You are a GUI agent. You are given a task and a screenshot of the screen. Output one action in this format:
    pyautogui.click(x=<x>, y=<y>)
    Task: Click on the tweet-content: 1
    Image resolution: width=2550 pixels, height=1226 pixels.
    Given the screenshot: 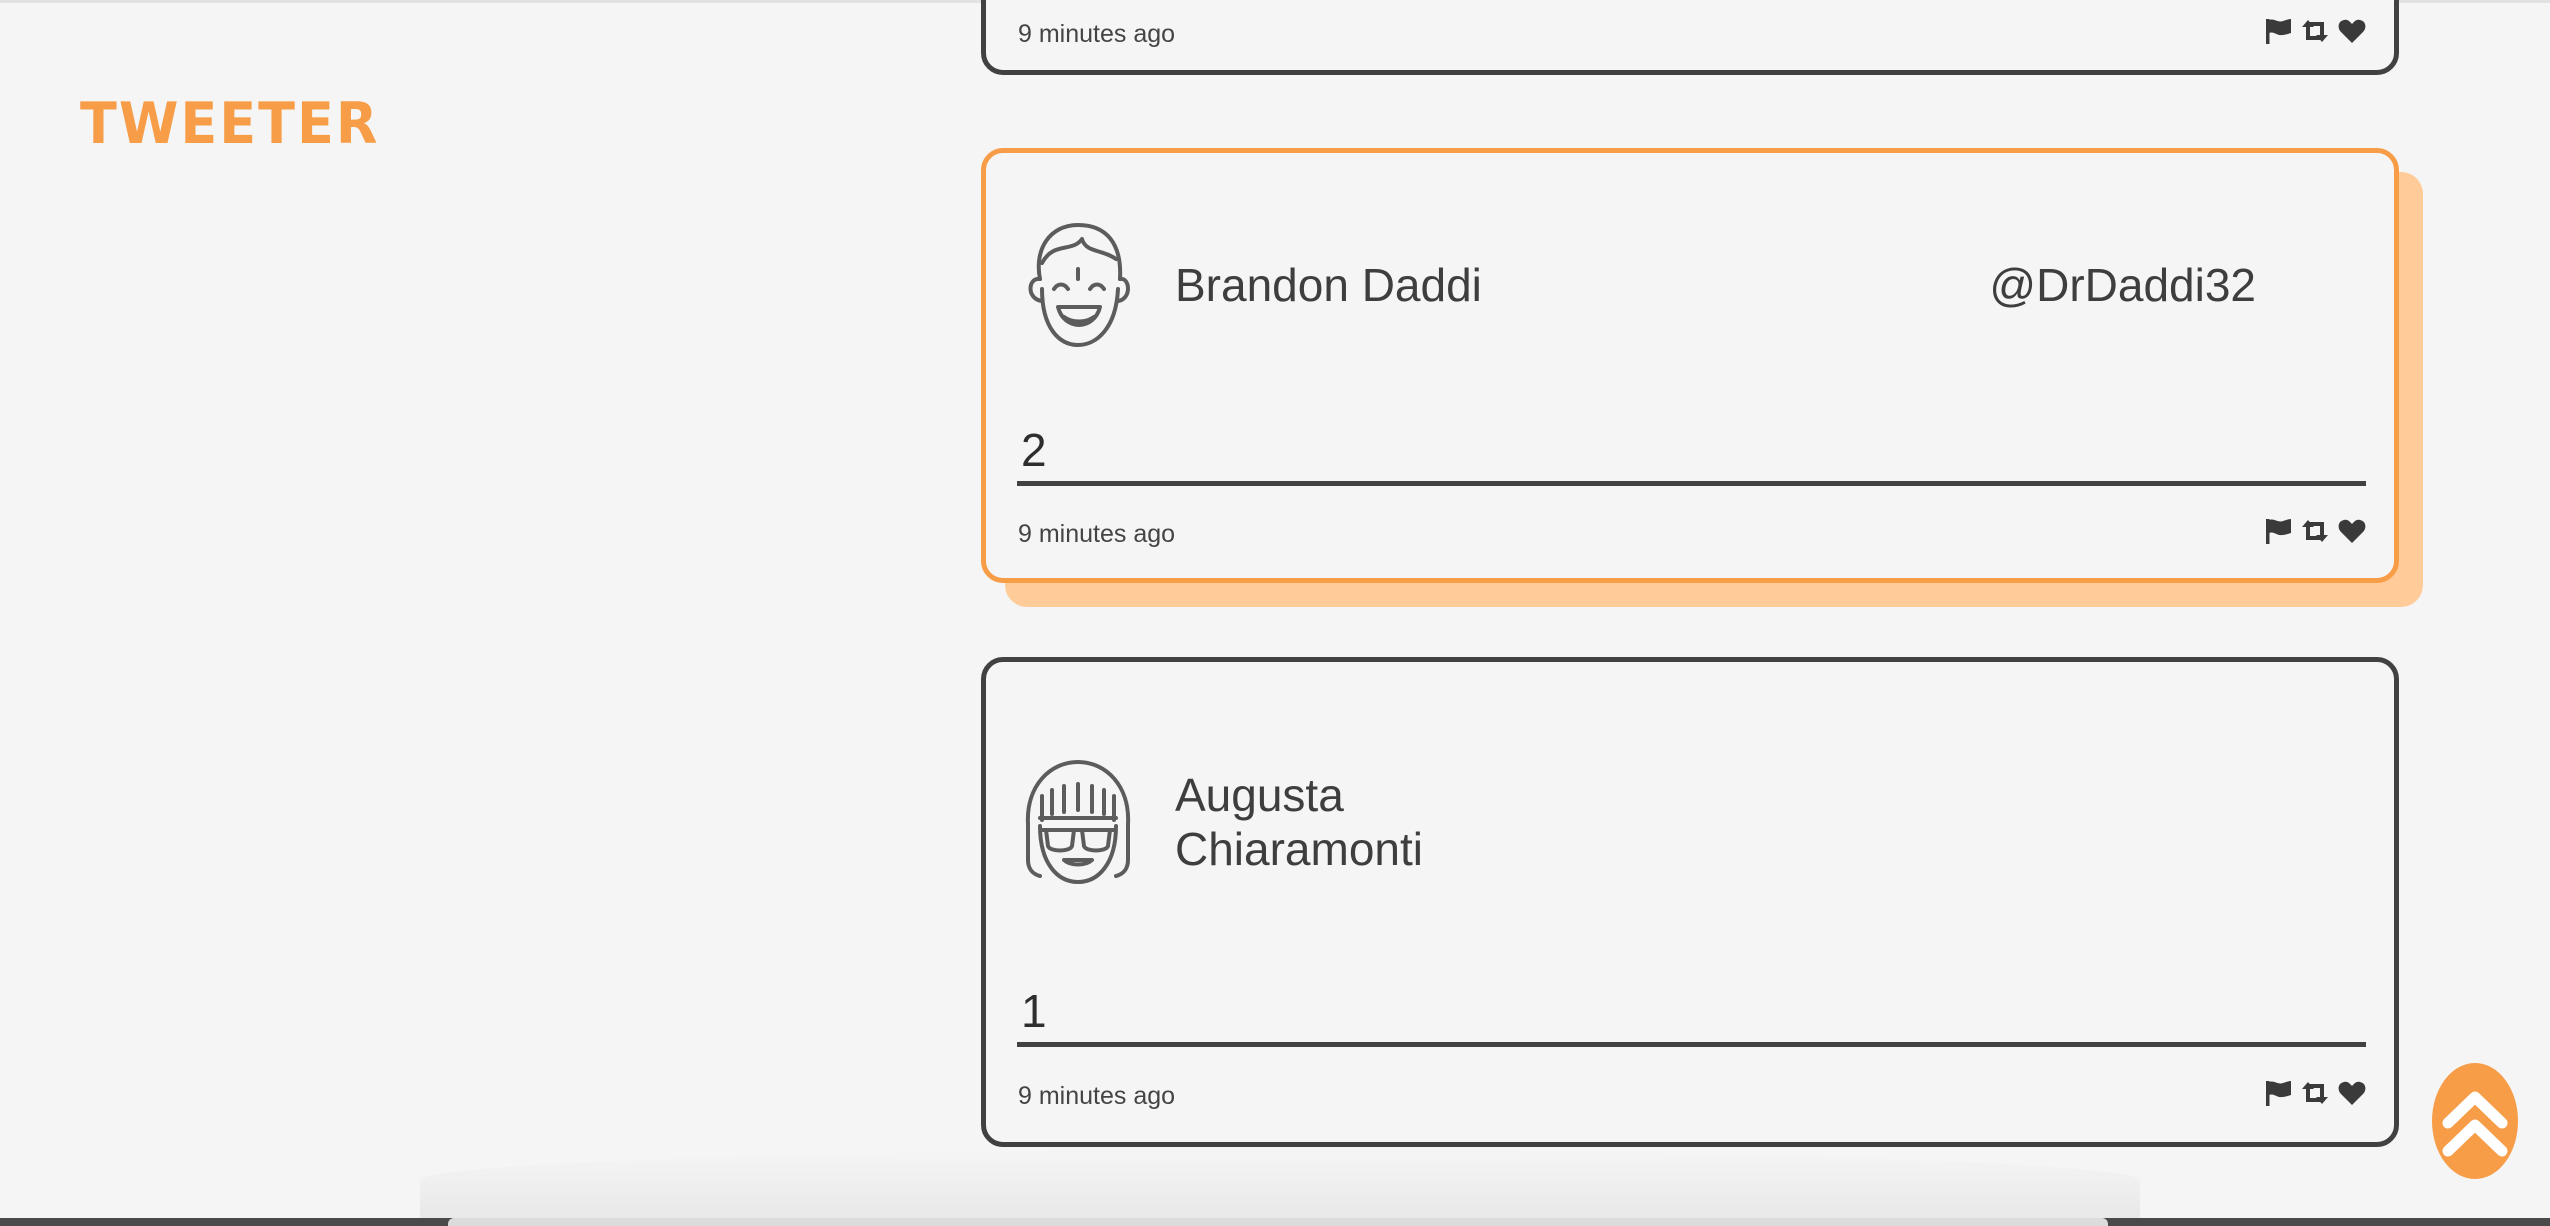 What is the action you would take?
    pyautogui.click(x=1034, y=1011)
    